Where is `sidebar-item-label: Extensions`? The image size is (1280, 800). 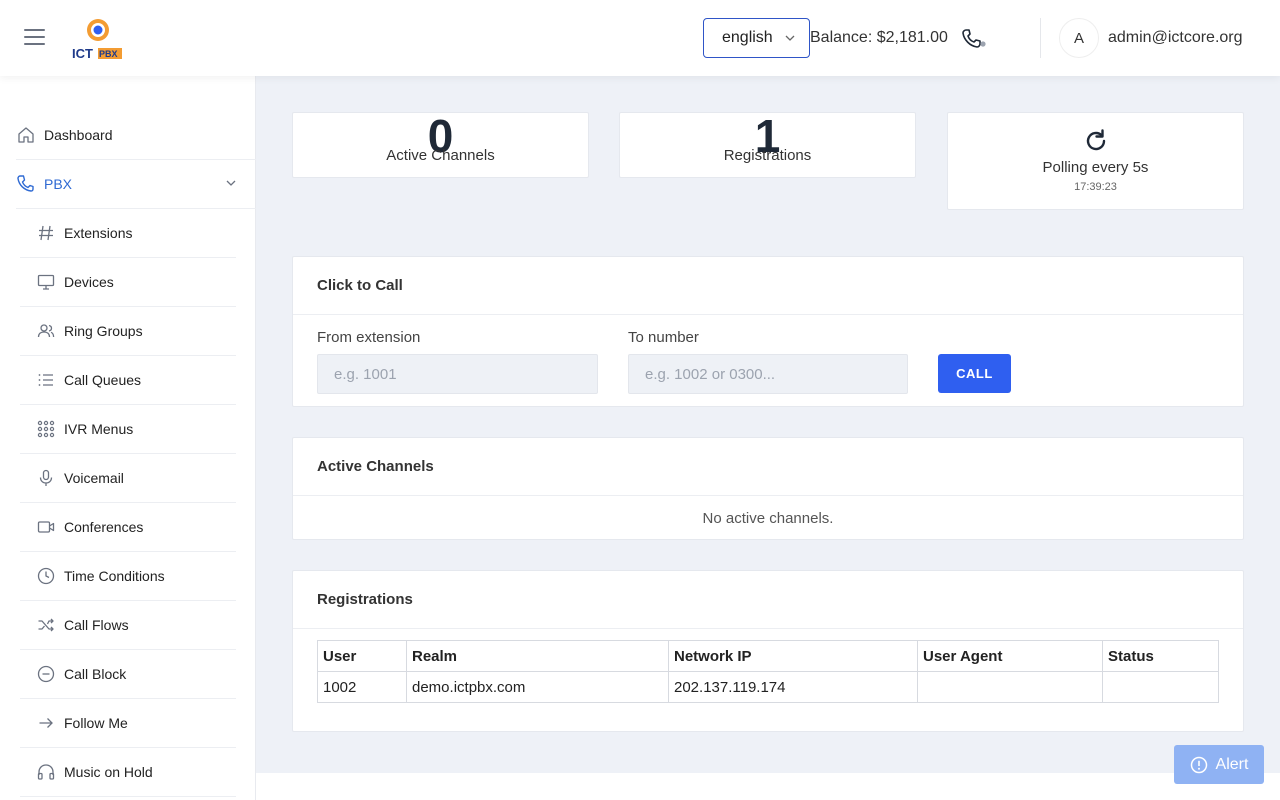
sidebar-item-label: Extensions is located at coordinates (98, 233).